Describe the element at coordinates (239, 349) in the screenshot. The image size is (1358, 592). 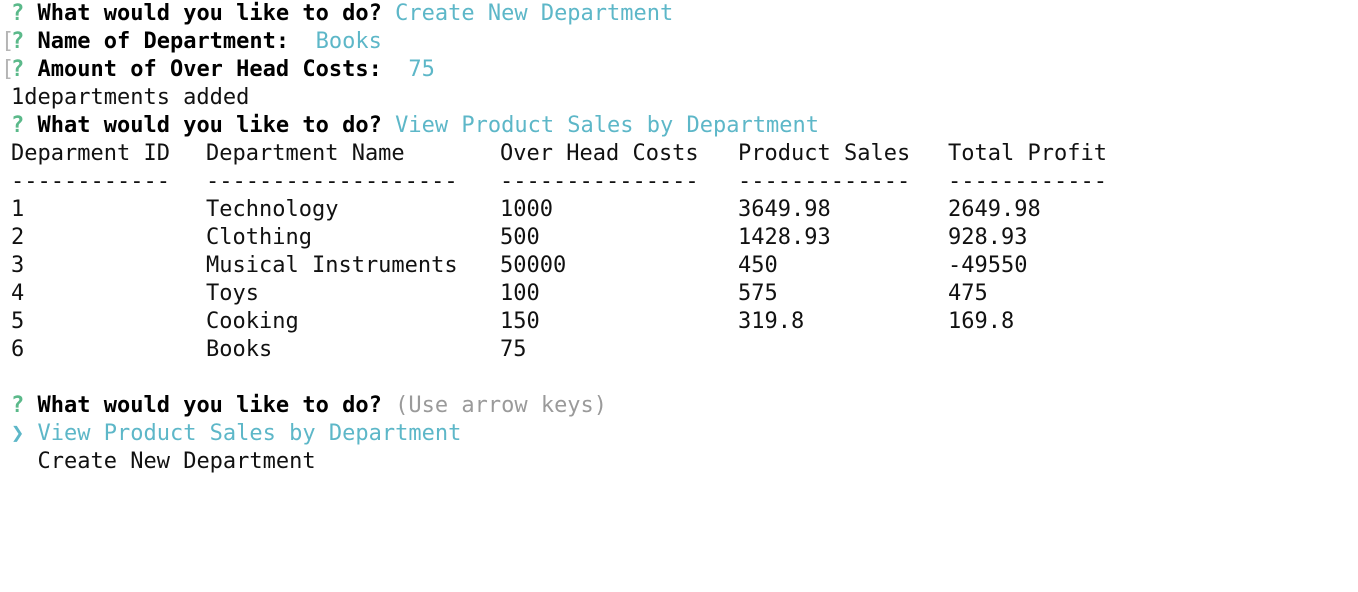
I see `cell-name: Books` at that location.